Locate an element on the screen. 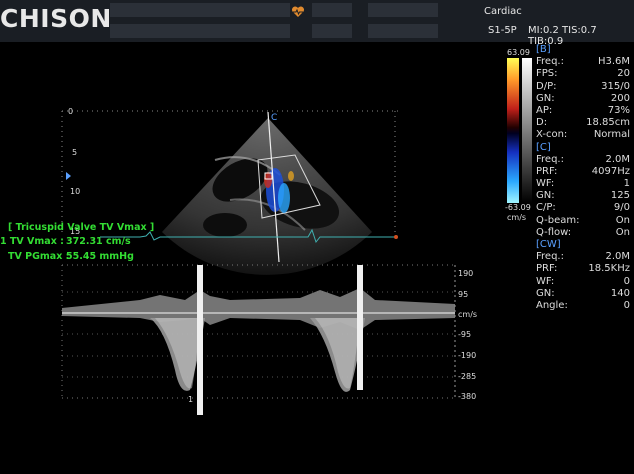 The width and height of the screenshot is (634, 474). param-value: 73% is located at coordinates (618, 110).